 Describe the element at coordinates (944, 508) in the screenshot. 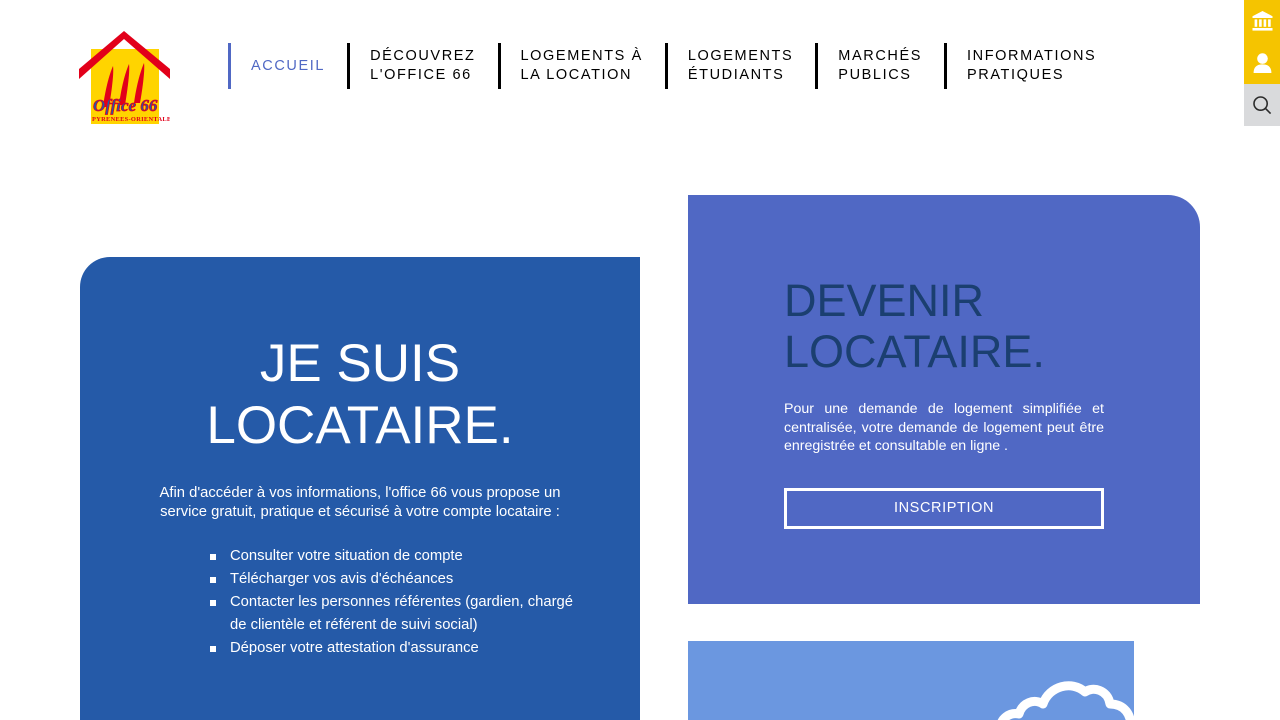

I see `inscription-button: INSCRIPTION` at that location.